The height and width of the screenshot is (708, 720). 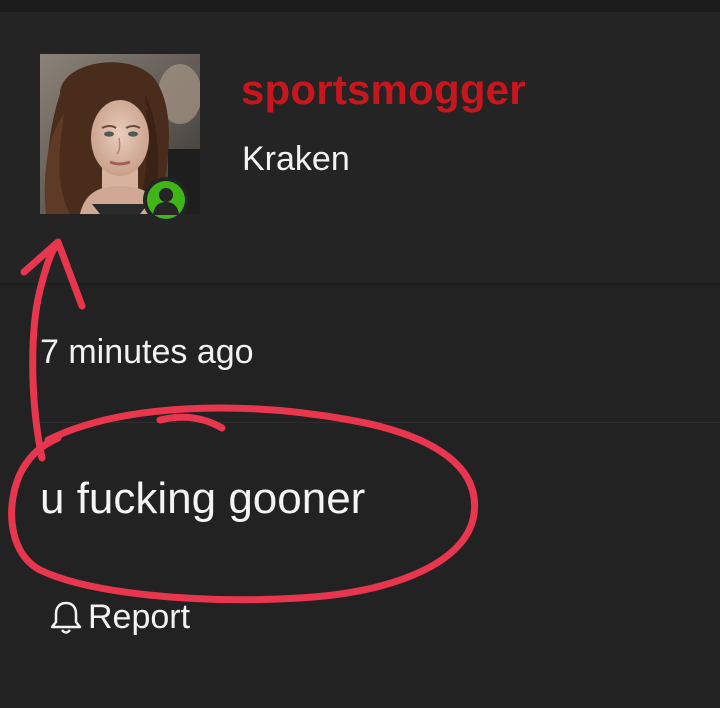 What do you see at coordinates (360, 6) in the screenshot?
I see `top-strip` at bounding box center [360, 6].